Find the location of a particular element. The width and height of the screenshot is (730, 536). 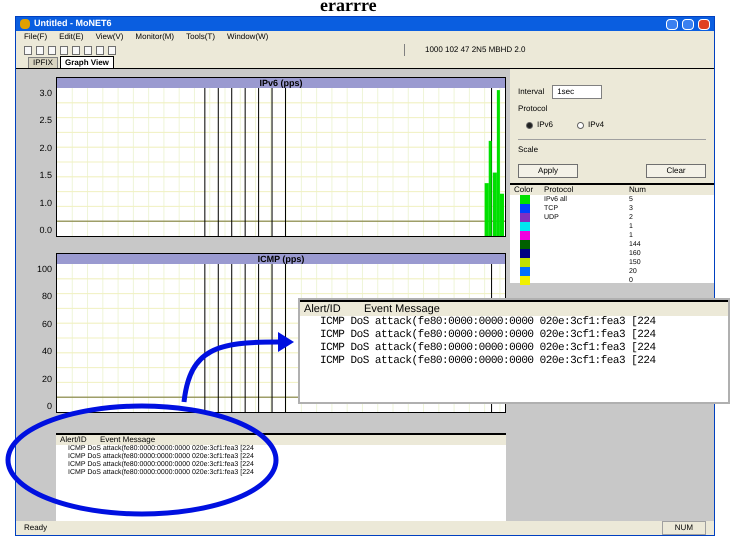

menu-item: Monitor(M) is located at coordinates (154, 37).